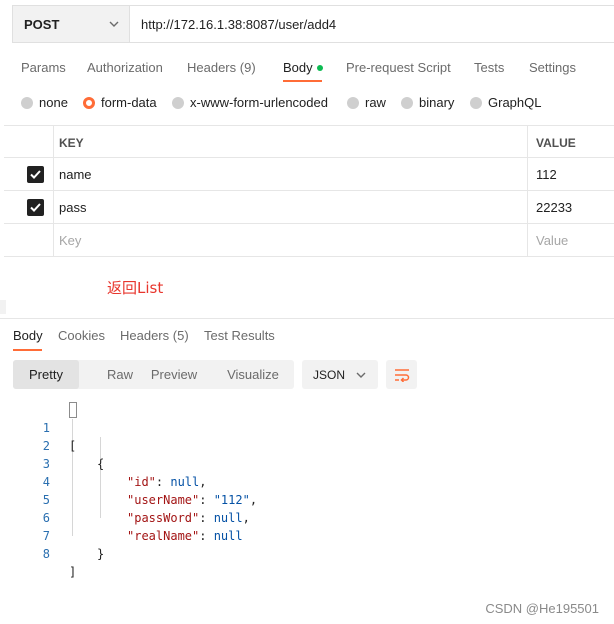 This screenshot has width=614, height=624. Describe the element at coordinates (307, 517) in the screenshot. I see `code-line: 6 "realName": null` at that location.